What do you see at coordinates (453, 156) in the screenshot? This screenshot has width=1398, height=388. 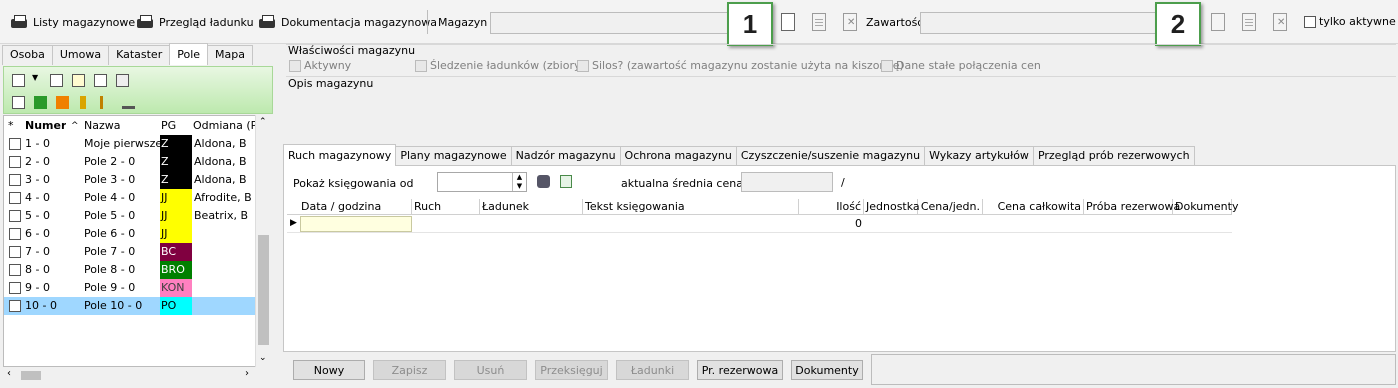 I see `tab-plany-magazynowe: Plany magazynowe` at bounding box center [453, 156].